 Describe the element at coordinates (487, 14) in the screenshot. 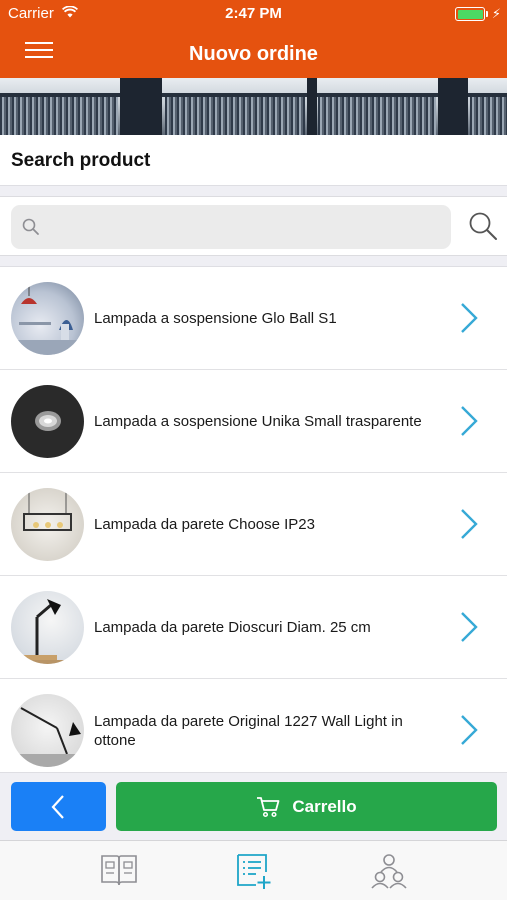

I see `battery-tip` at that location.